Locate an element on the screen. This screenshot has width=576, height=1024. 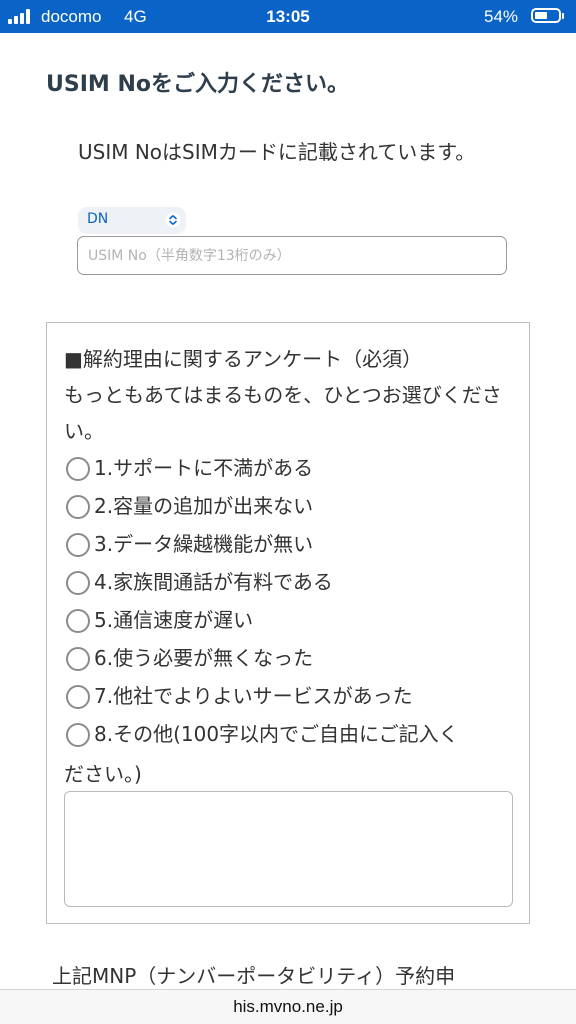
survey-option-7: 7.他社でよりよいサービスがあった is located at coordinates (292, 696).